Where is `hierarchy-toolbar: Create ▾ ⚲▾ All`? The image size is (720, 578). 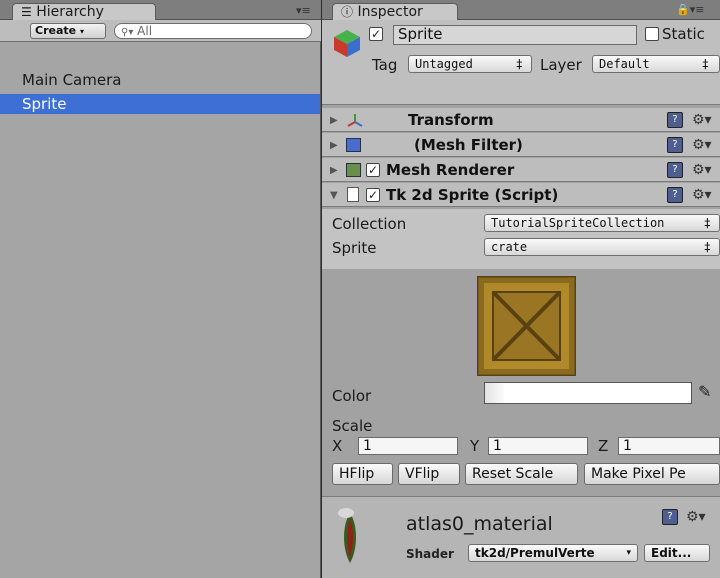
hierarchy-toolbar: Create ▾ ⚲▾ All is located at coordinates (160, 31).